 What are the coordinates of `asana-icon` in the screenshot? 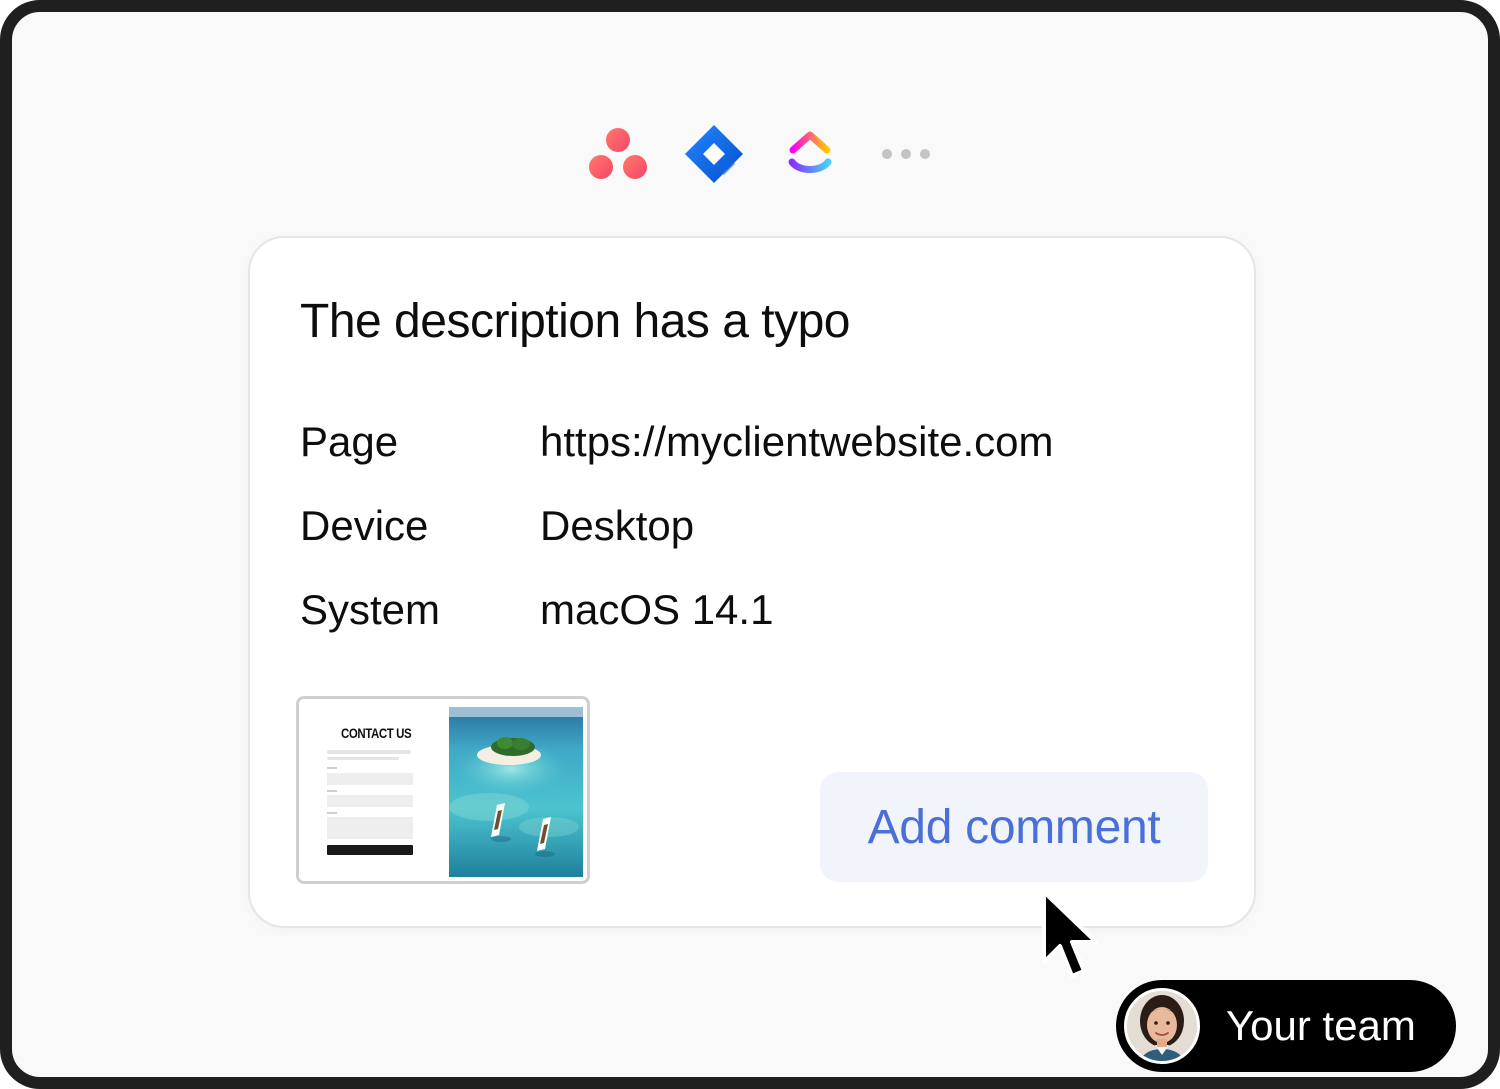 It's located at (618, 154).